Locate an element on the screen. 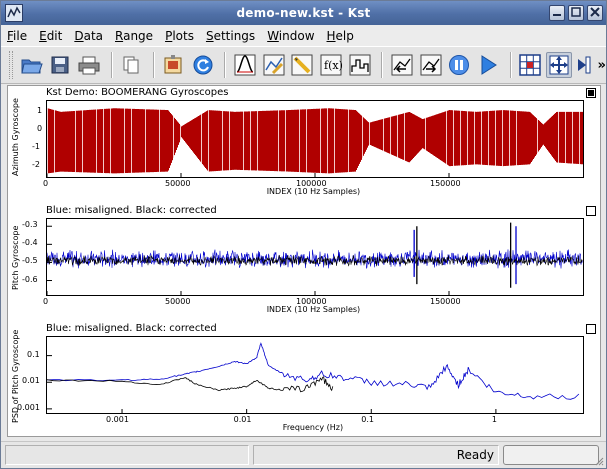  menu-label-rest: ange is located at coordinates (138, 35).